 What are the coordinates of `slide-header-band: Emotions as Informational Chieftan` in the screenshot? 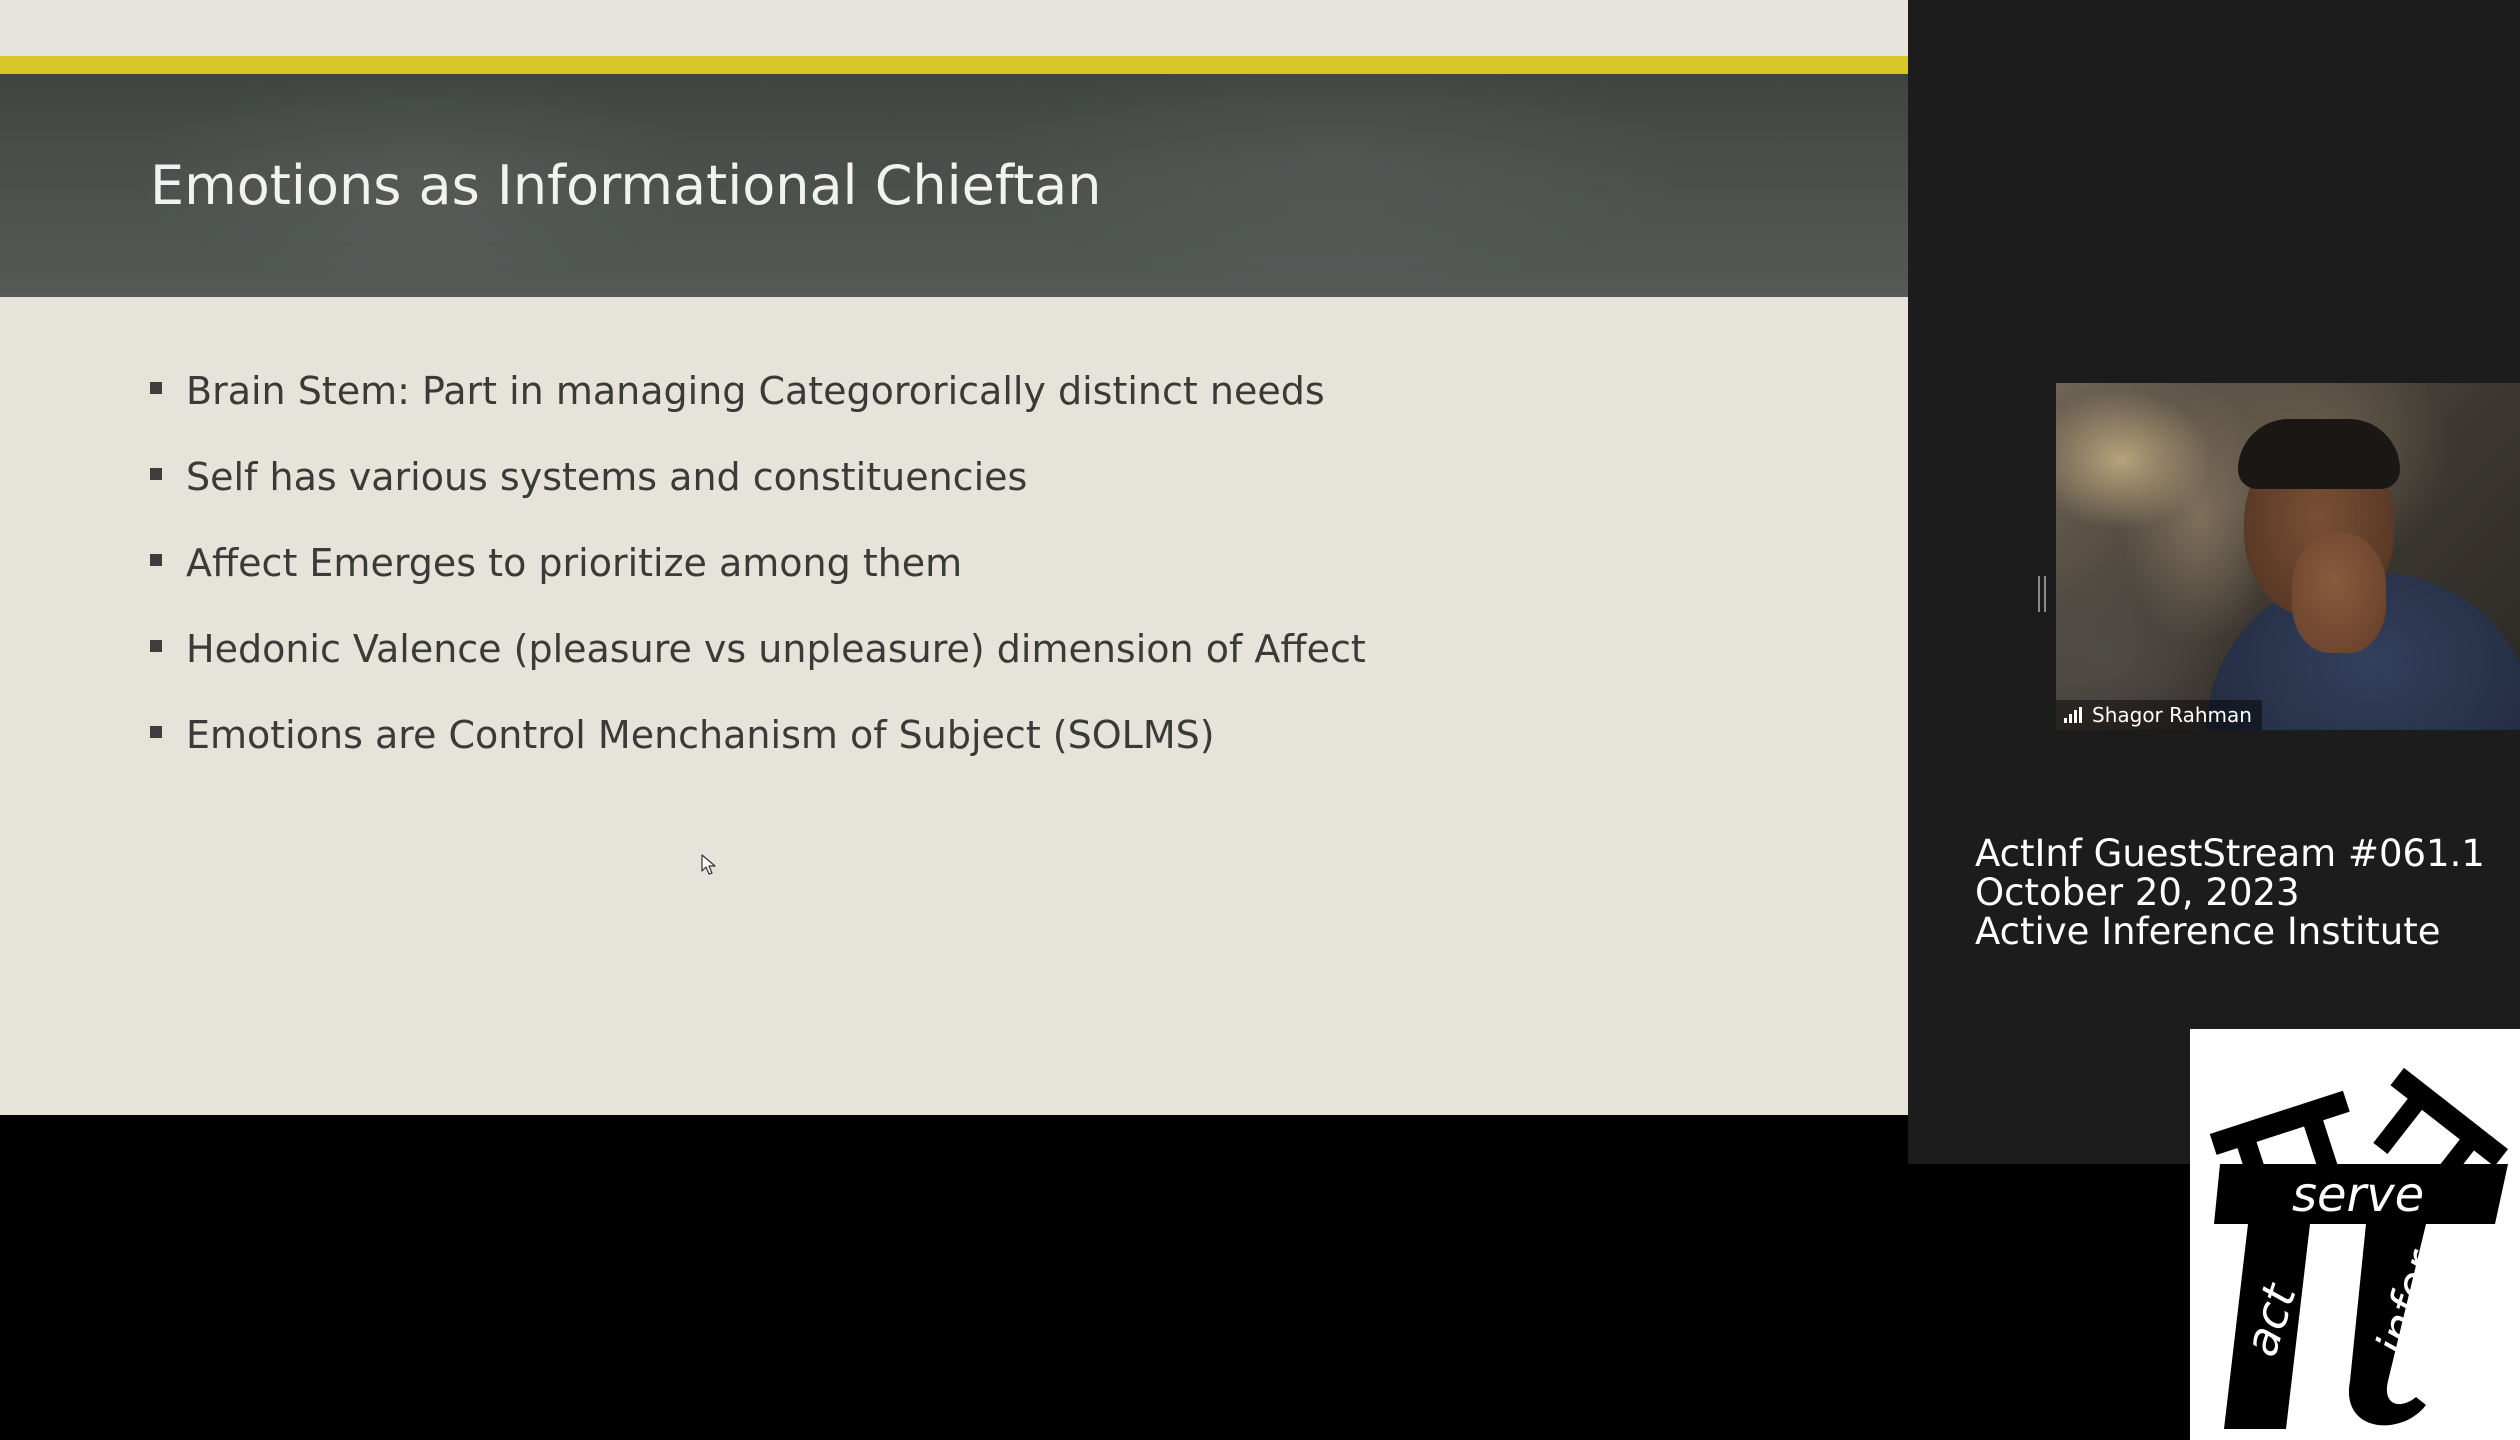 It's located at (954, 185).